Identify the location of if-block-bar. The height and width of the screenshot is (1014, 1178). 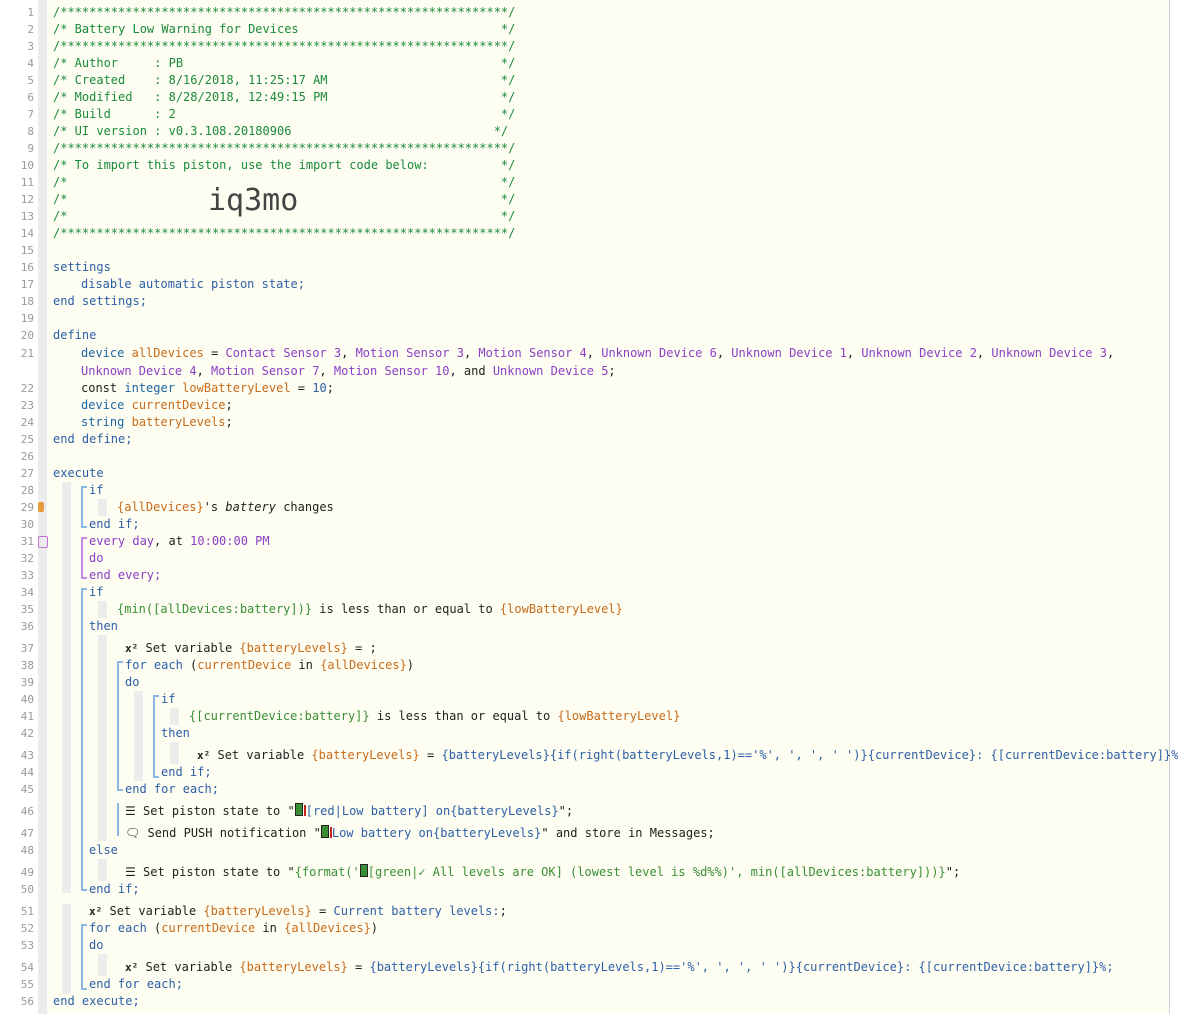
(154, 736).